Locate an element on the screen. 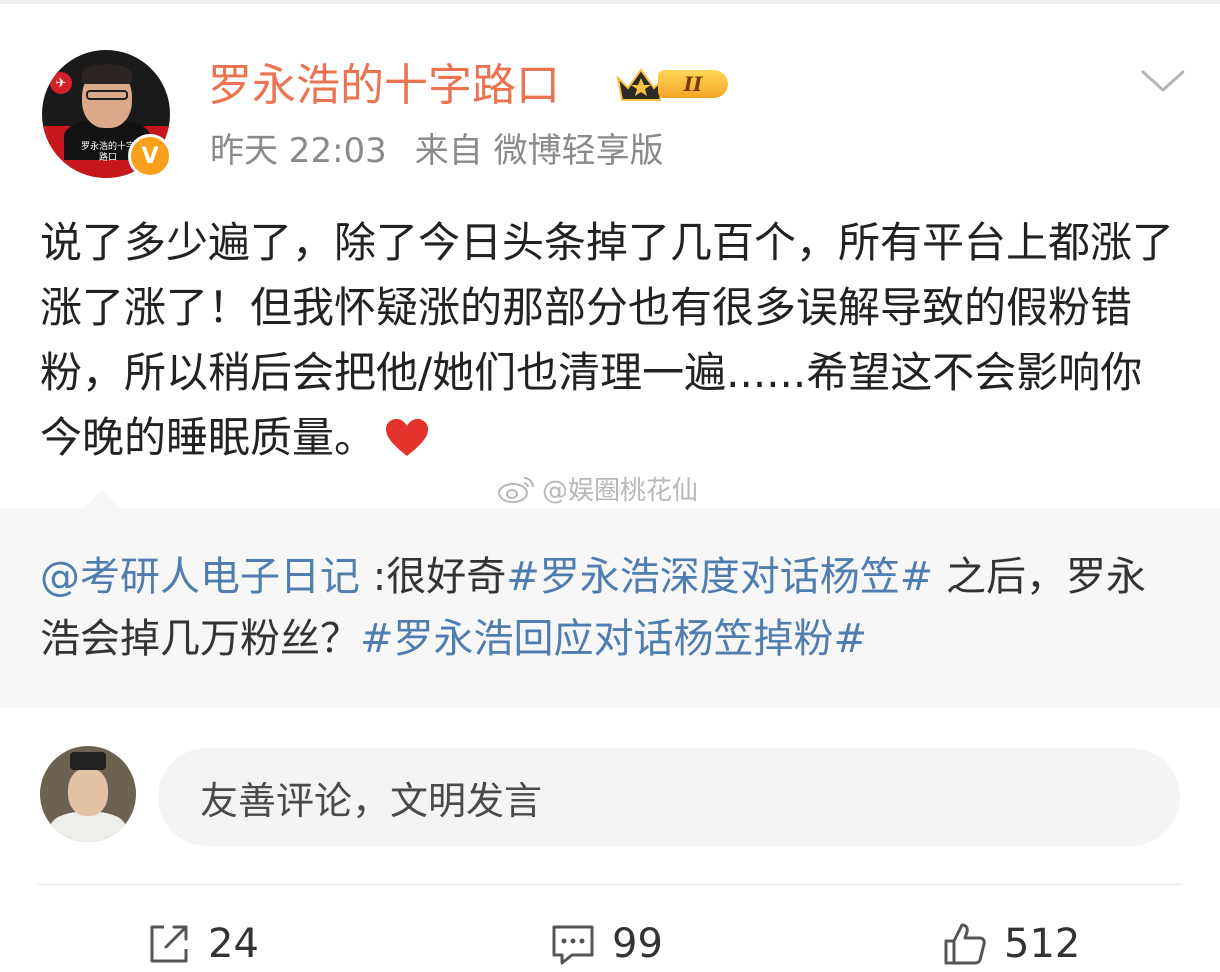 The width and height of the screenshot is (1220, 972). verified-icon: V is located at coordinates (150, 156).